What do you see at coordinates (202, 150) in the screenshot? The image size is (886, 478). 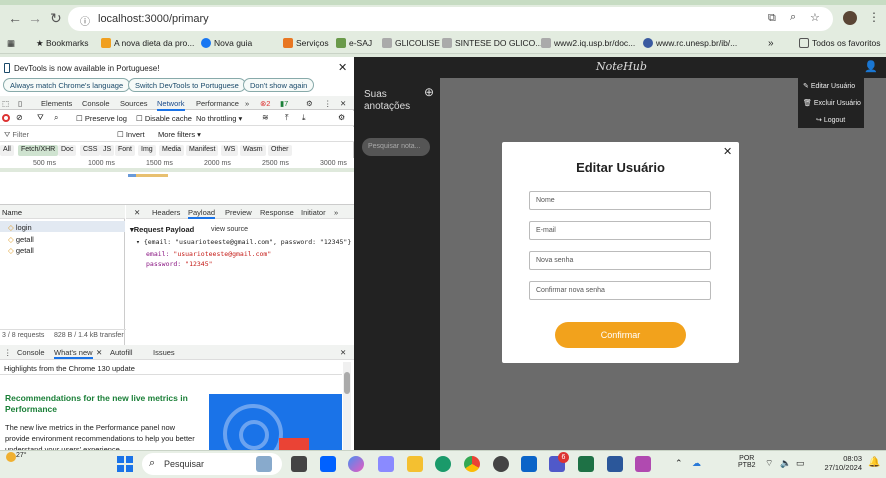 I see `chip-manifest: Manifest` at bounding box center [202, 150].